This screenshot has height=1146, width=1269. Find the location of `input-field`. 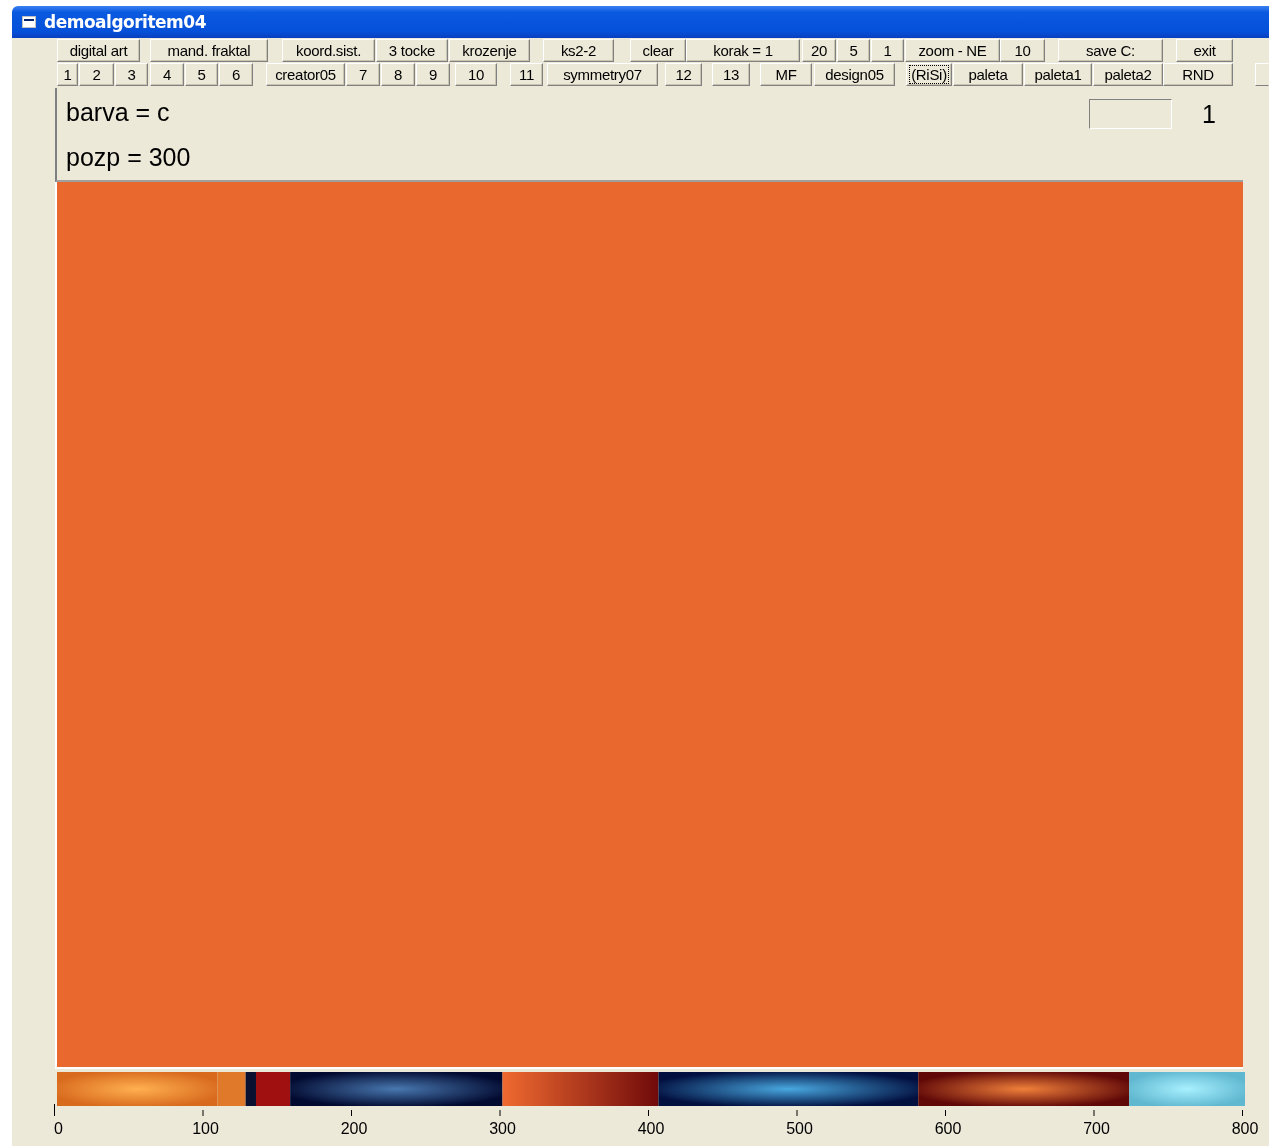

input-field is located at coordinates (1131, 114).